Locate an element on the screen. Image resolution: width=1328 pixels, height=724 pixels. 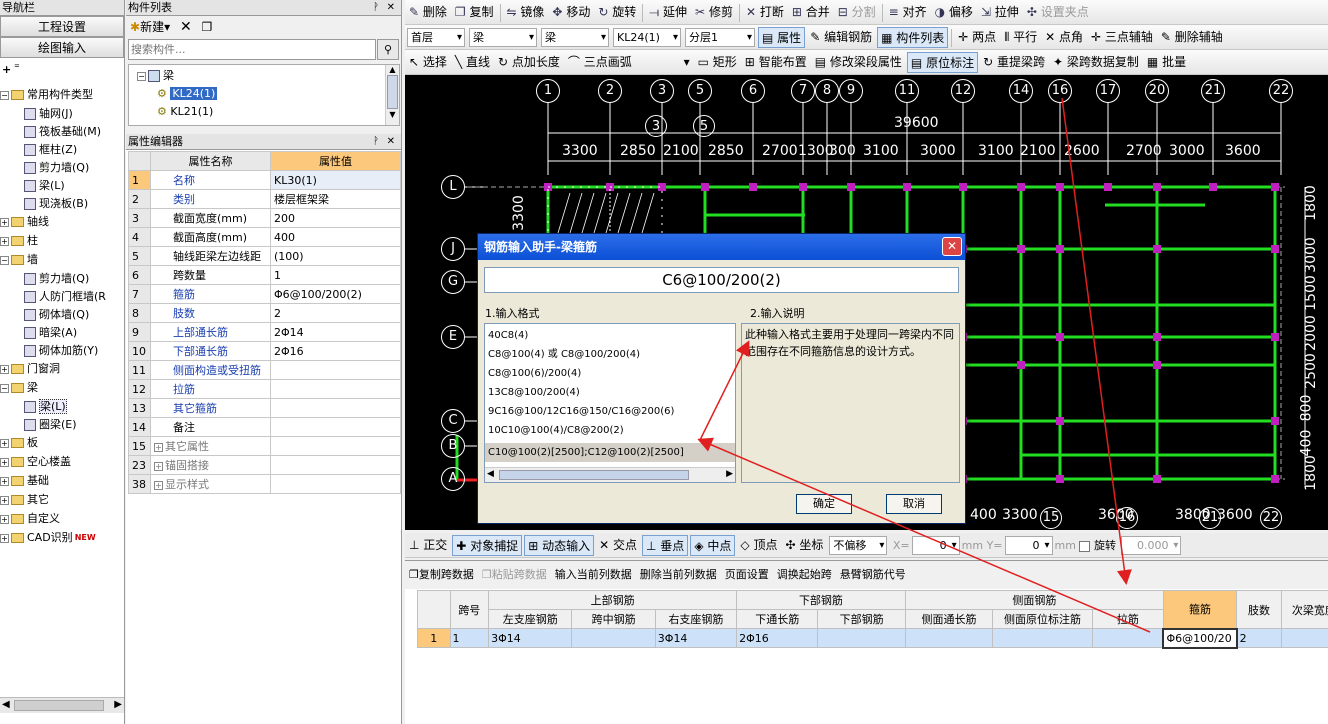
nav-tree-item: − 常用构件类型 is located at coordinates (46, 95).